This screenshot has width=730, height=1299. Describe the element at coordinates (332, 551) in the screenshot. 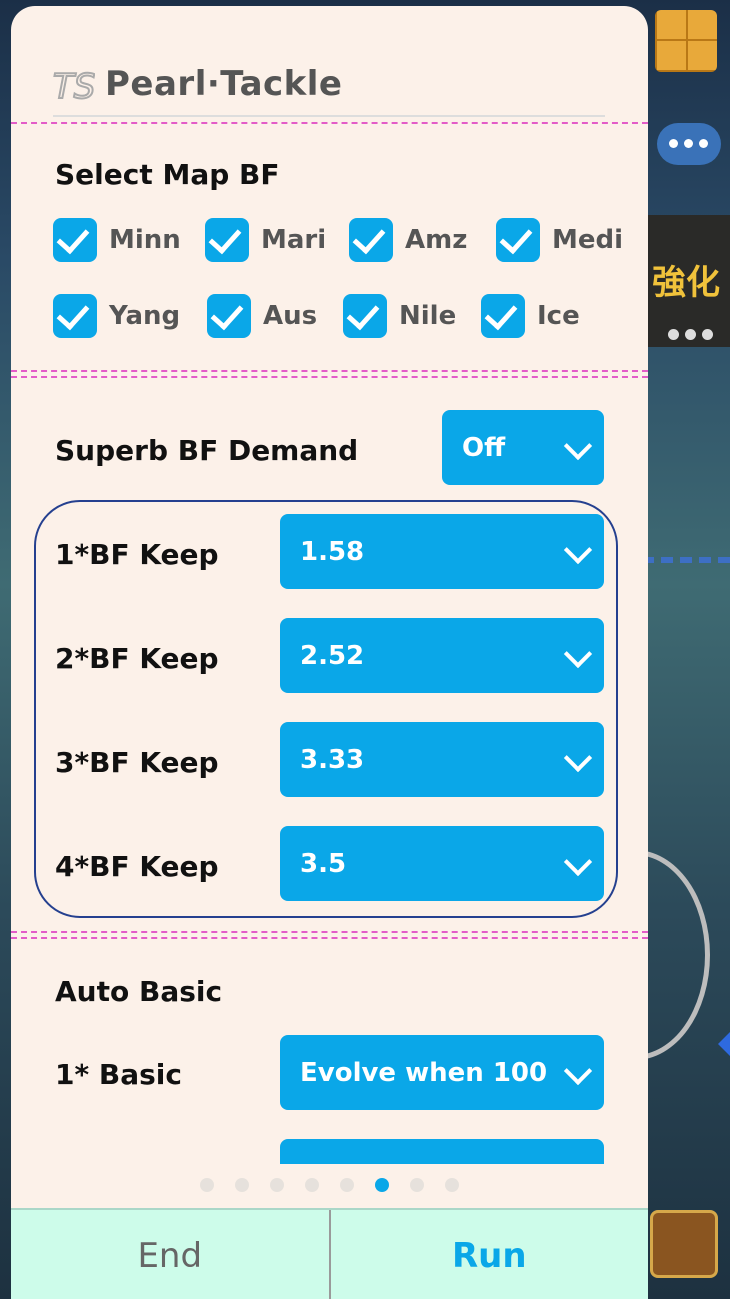

I see `dropdown-value: 1.58` at that location.